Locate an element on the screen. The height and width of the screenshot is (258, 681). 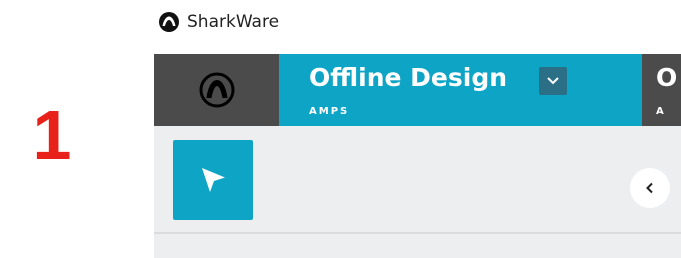
tab-subtitle: AMPS is located at coordinates (329, 111).